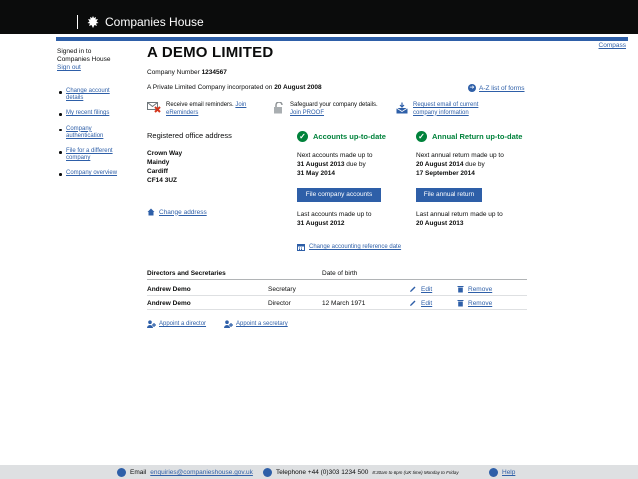  What do you see at coordinates (158, 162) in the screenshot?
I see `address-line: Maindy` at bounding box center [158, 162].